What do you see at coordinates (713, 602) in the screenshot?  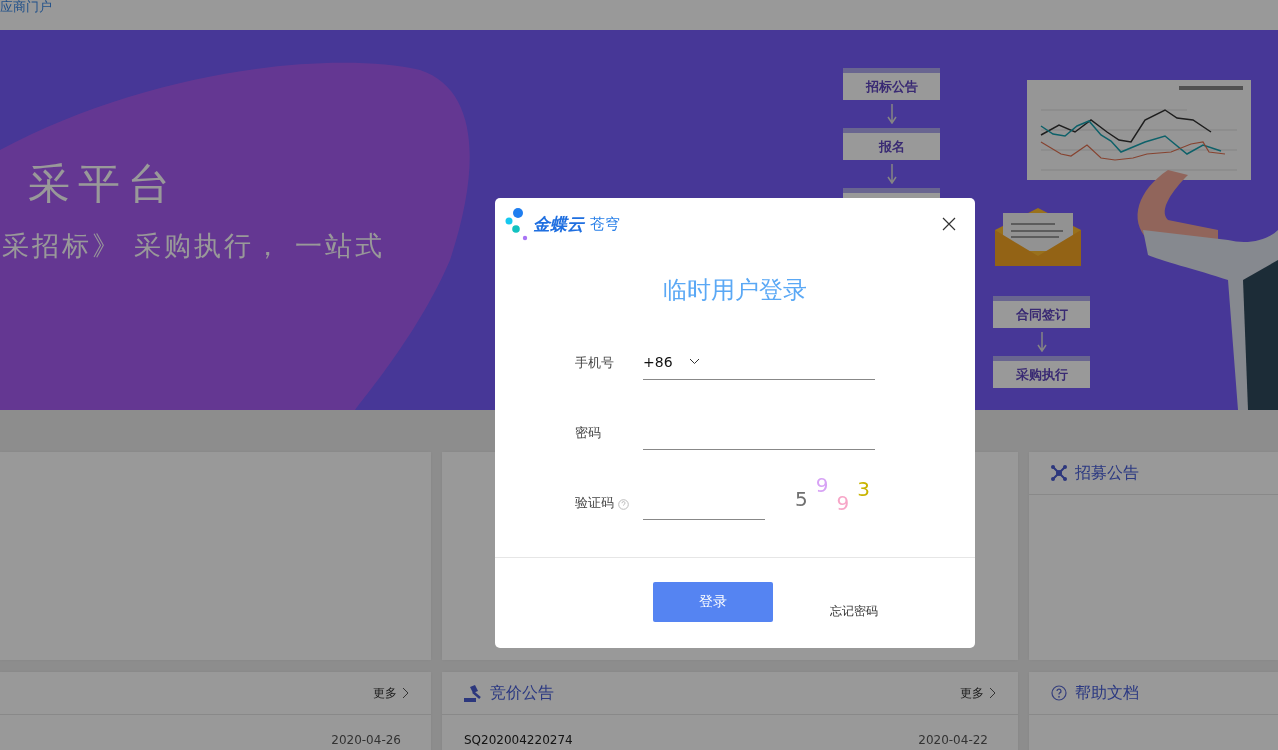 I see `login-button: 登录` at bounding box center [713, 602].